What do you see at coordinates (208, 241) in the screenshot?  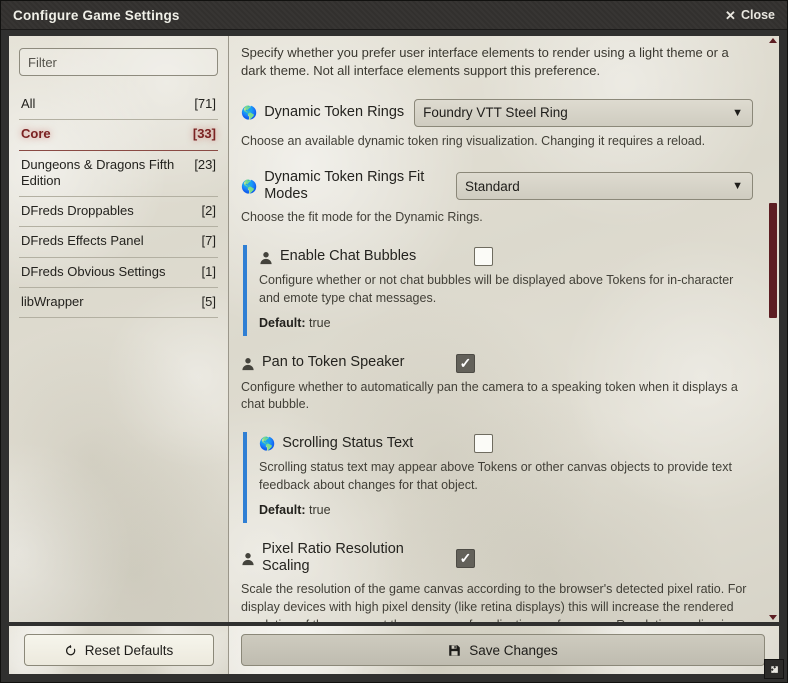 I see `sidebar-item-count: [7]` at bounding box center [208, 241].